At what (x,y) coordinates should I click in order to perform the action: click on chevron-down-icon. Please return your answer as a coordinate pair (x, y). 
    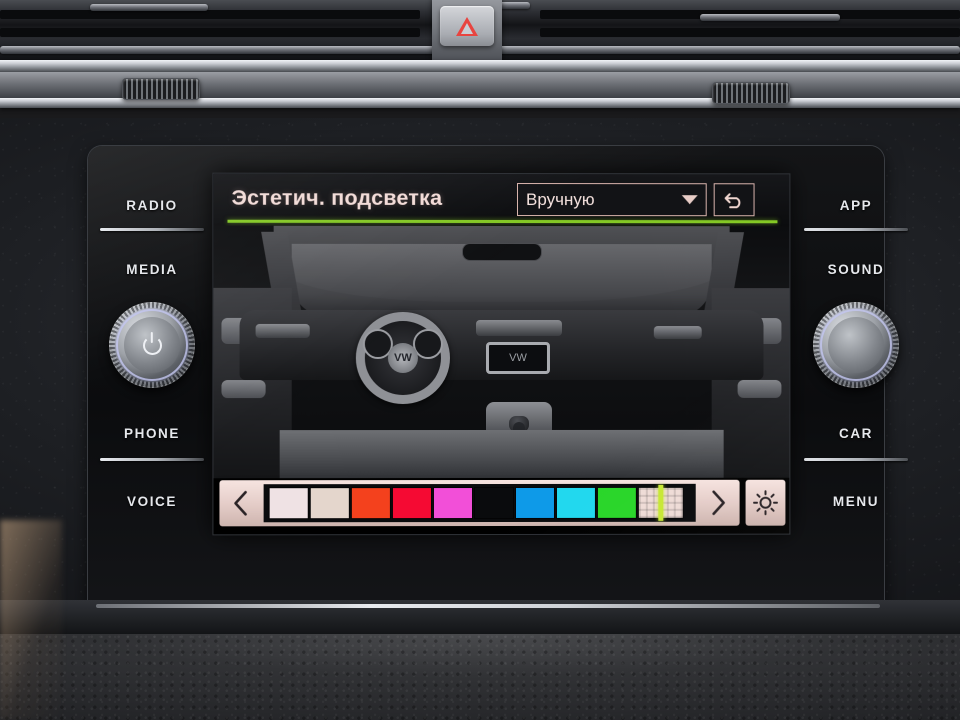
    Looking at the image, I should click on (689, 200).